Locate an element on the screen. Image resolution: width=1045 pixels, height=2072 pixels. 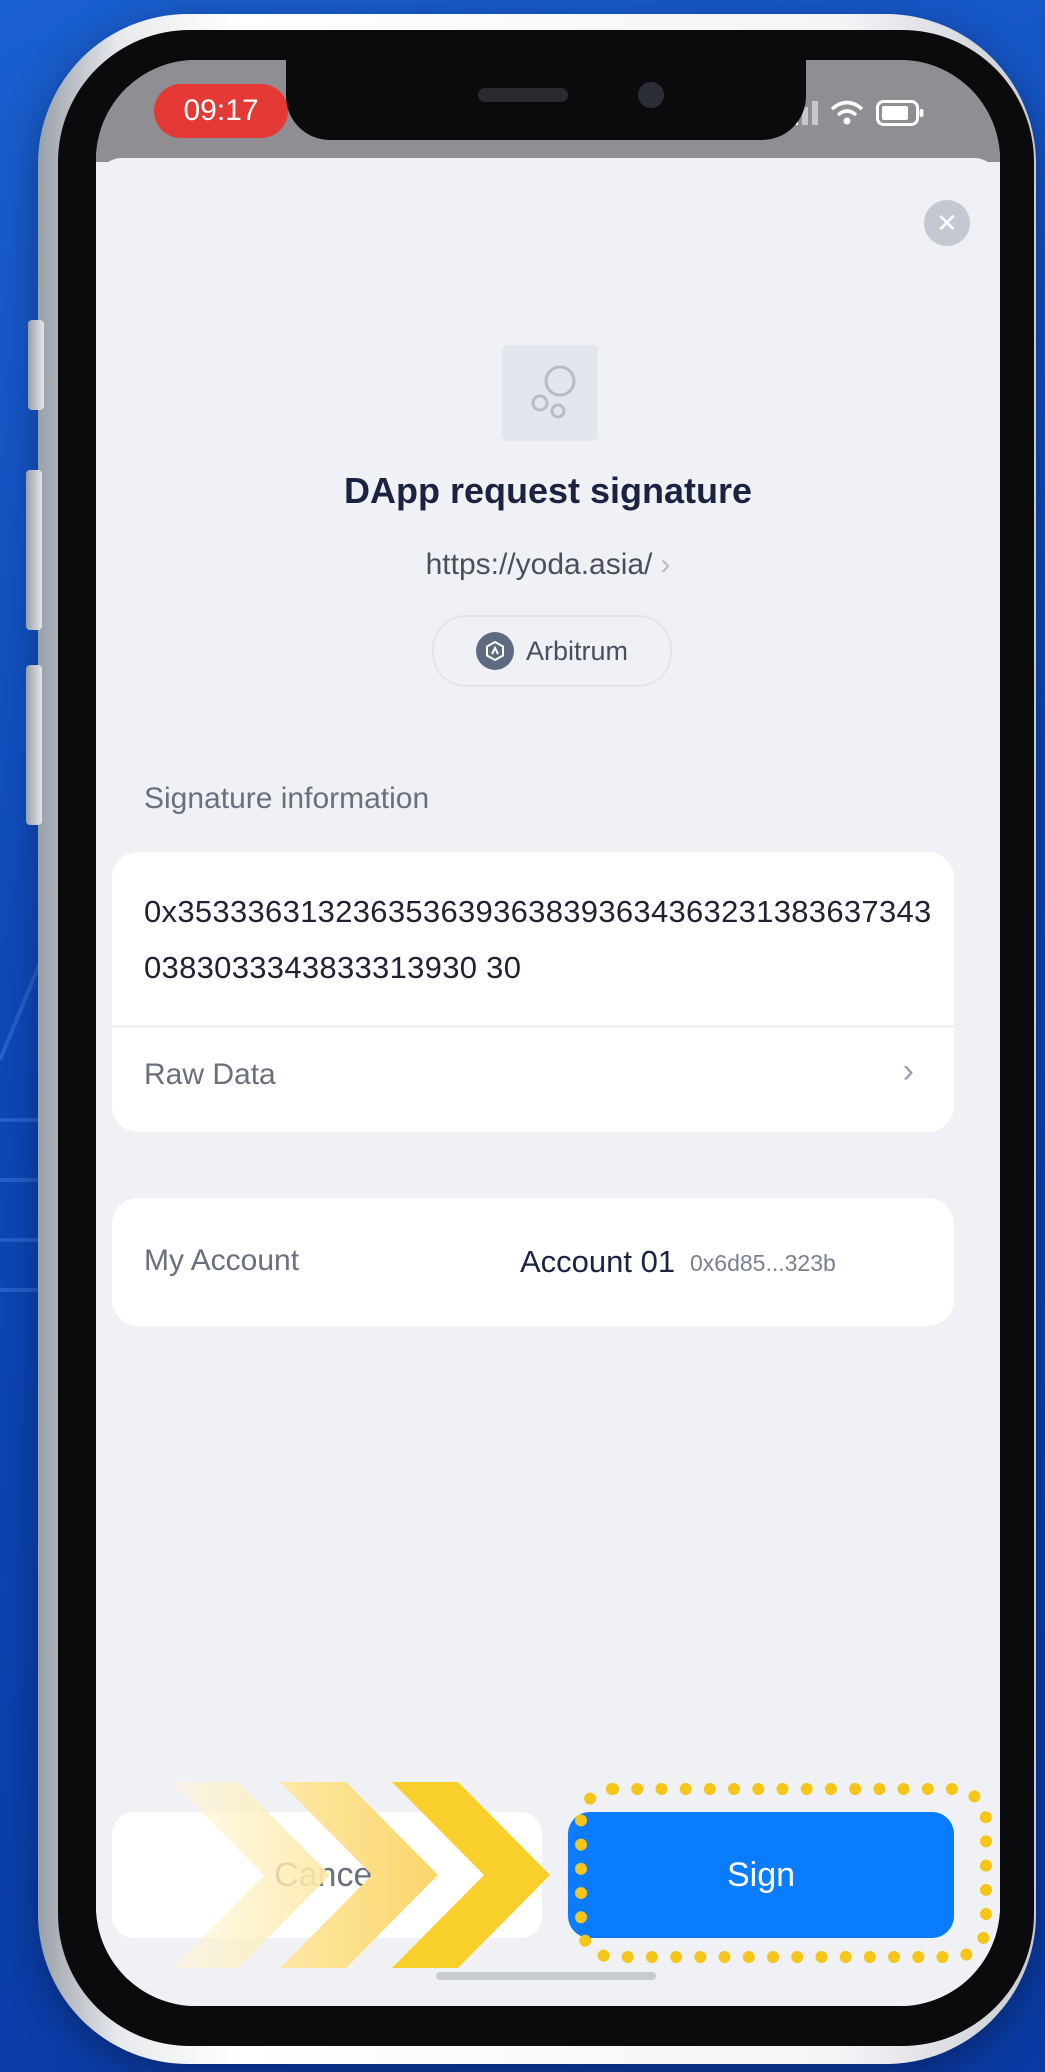
account-card: My Account Account 01 0x6d85...323b is located at coordinates (533, 1262).